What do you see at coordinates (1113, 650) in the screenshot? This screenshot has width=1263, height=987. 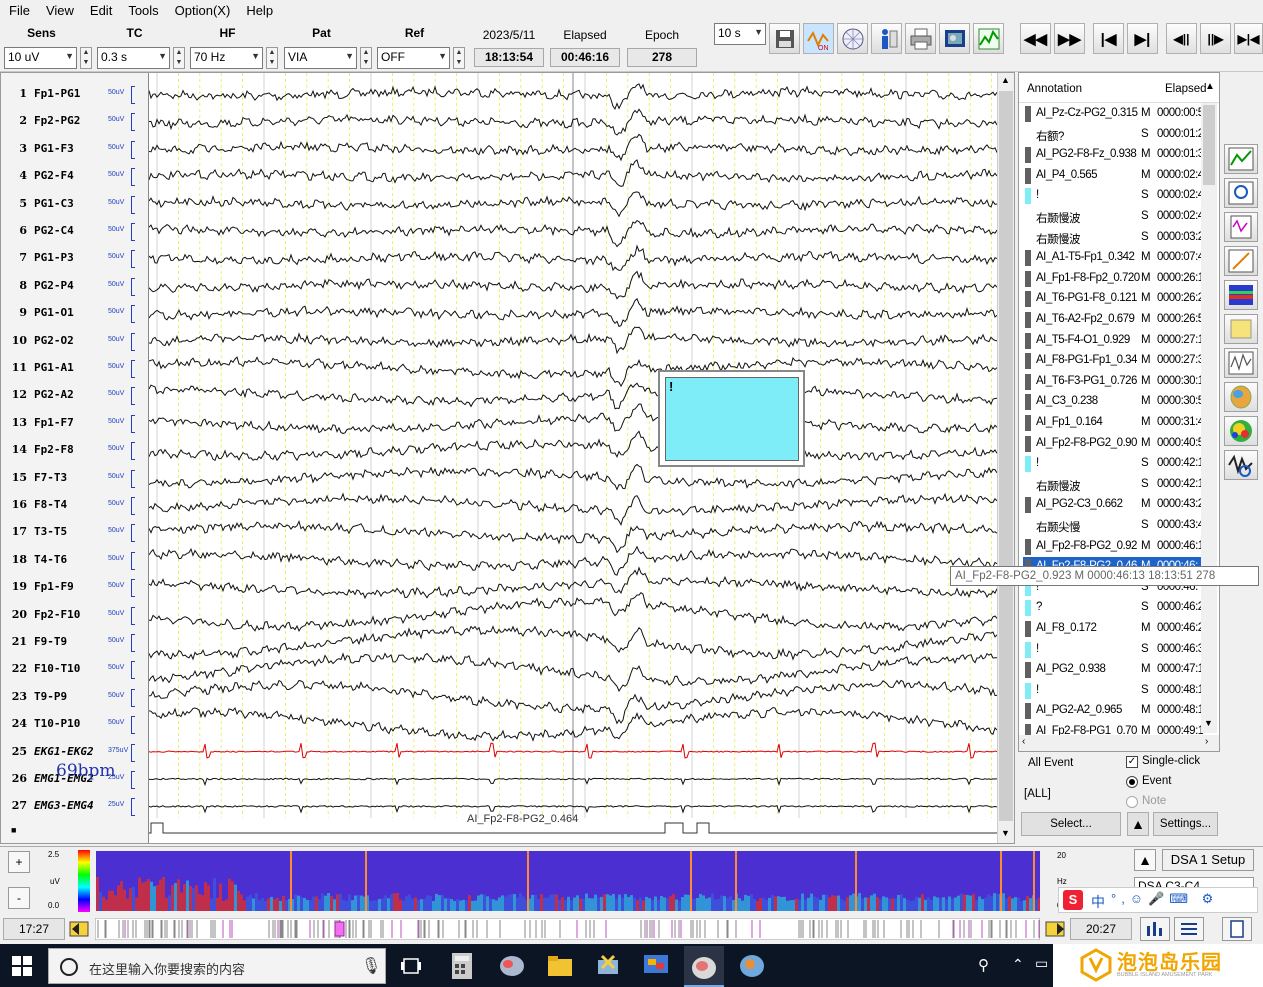 I see `annotation-row: ! S 0000:46:3` at bounding box center [1113, 650].